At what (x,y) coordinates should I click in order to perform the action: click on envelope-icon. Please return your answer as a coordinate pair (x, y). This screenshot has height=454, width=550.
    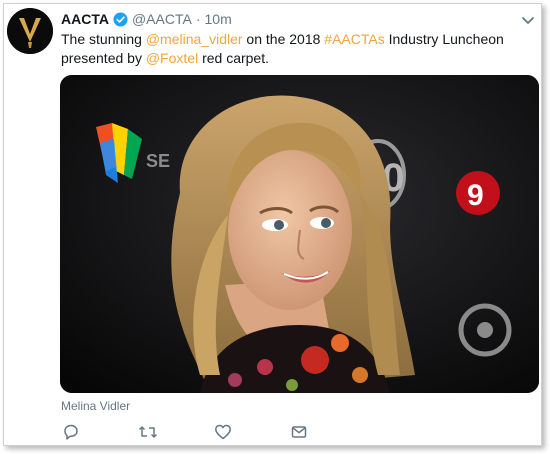
    Looking at the image, I should click on (299, 432).